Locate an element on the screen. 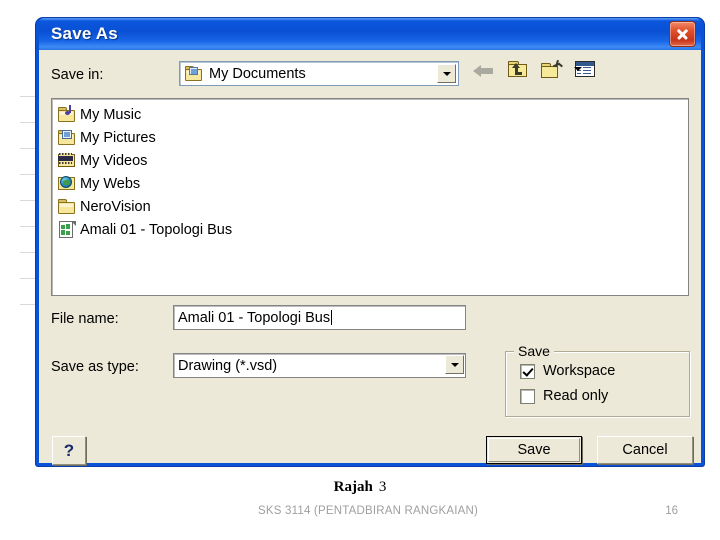 This screenshot has width=720, height=540. list-item: NeroVision is located at coordinates (371, 206).